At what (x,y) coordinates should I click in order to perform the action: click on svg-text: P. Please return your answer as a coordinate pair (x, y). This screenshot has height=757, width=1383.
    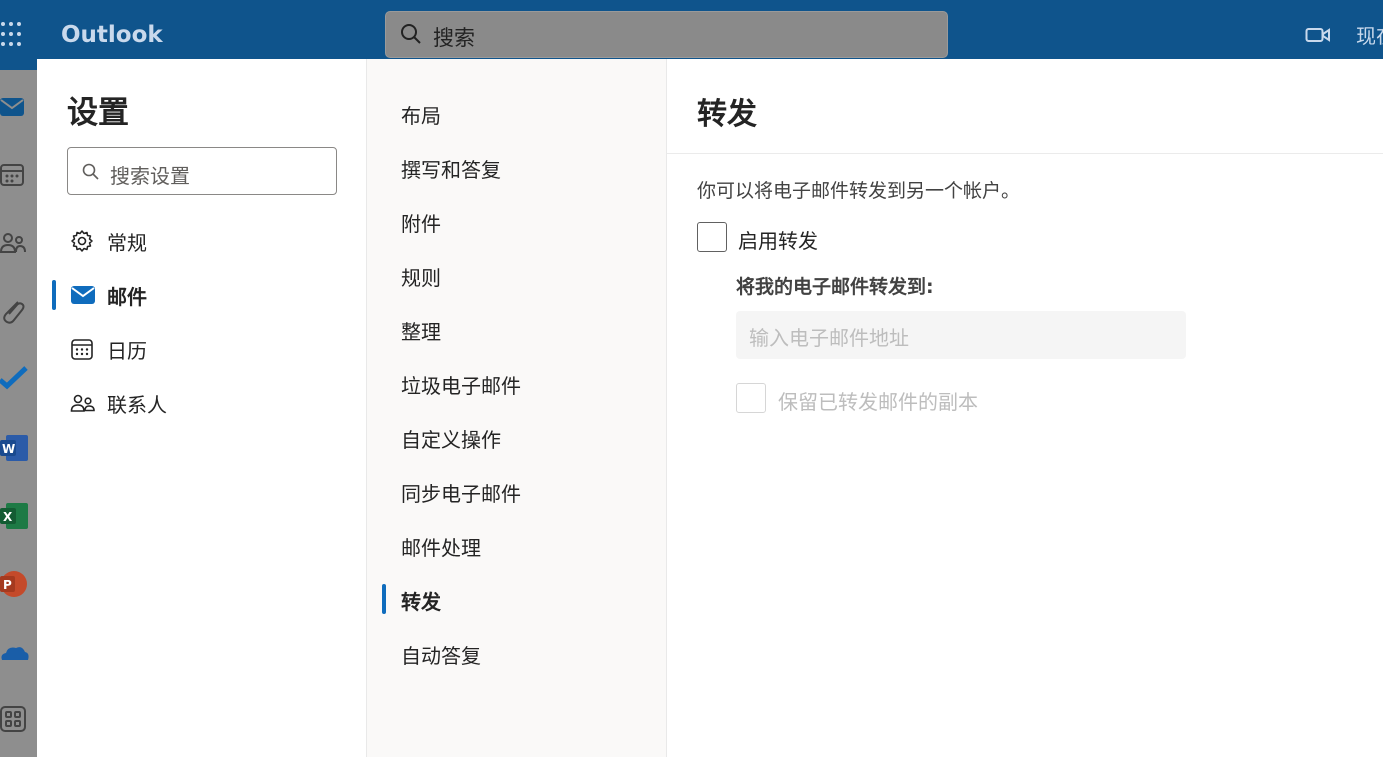
    Looking at the image, I should click on (7, 585).